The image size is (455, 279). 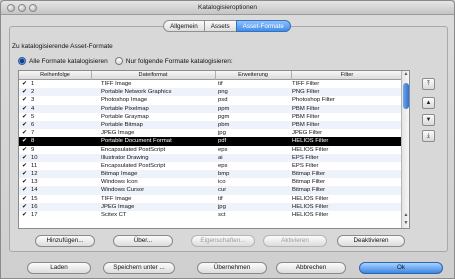 What do you see at coordinates (211, 84) in the screenshot?
I see `table-row: ✔ 1 TIFF Image tif TIFF Filter` at bounding box center [211, 84].